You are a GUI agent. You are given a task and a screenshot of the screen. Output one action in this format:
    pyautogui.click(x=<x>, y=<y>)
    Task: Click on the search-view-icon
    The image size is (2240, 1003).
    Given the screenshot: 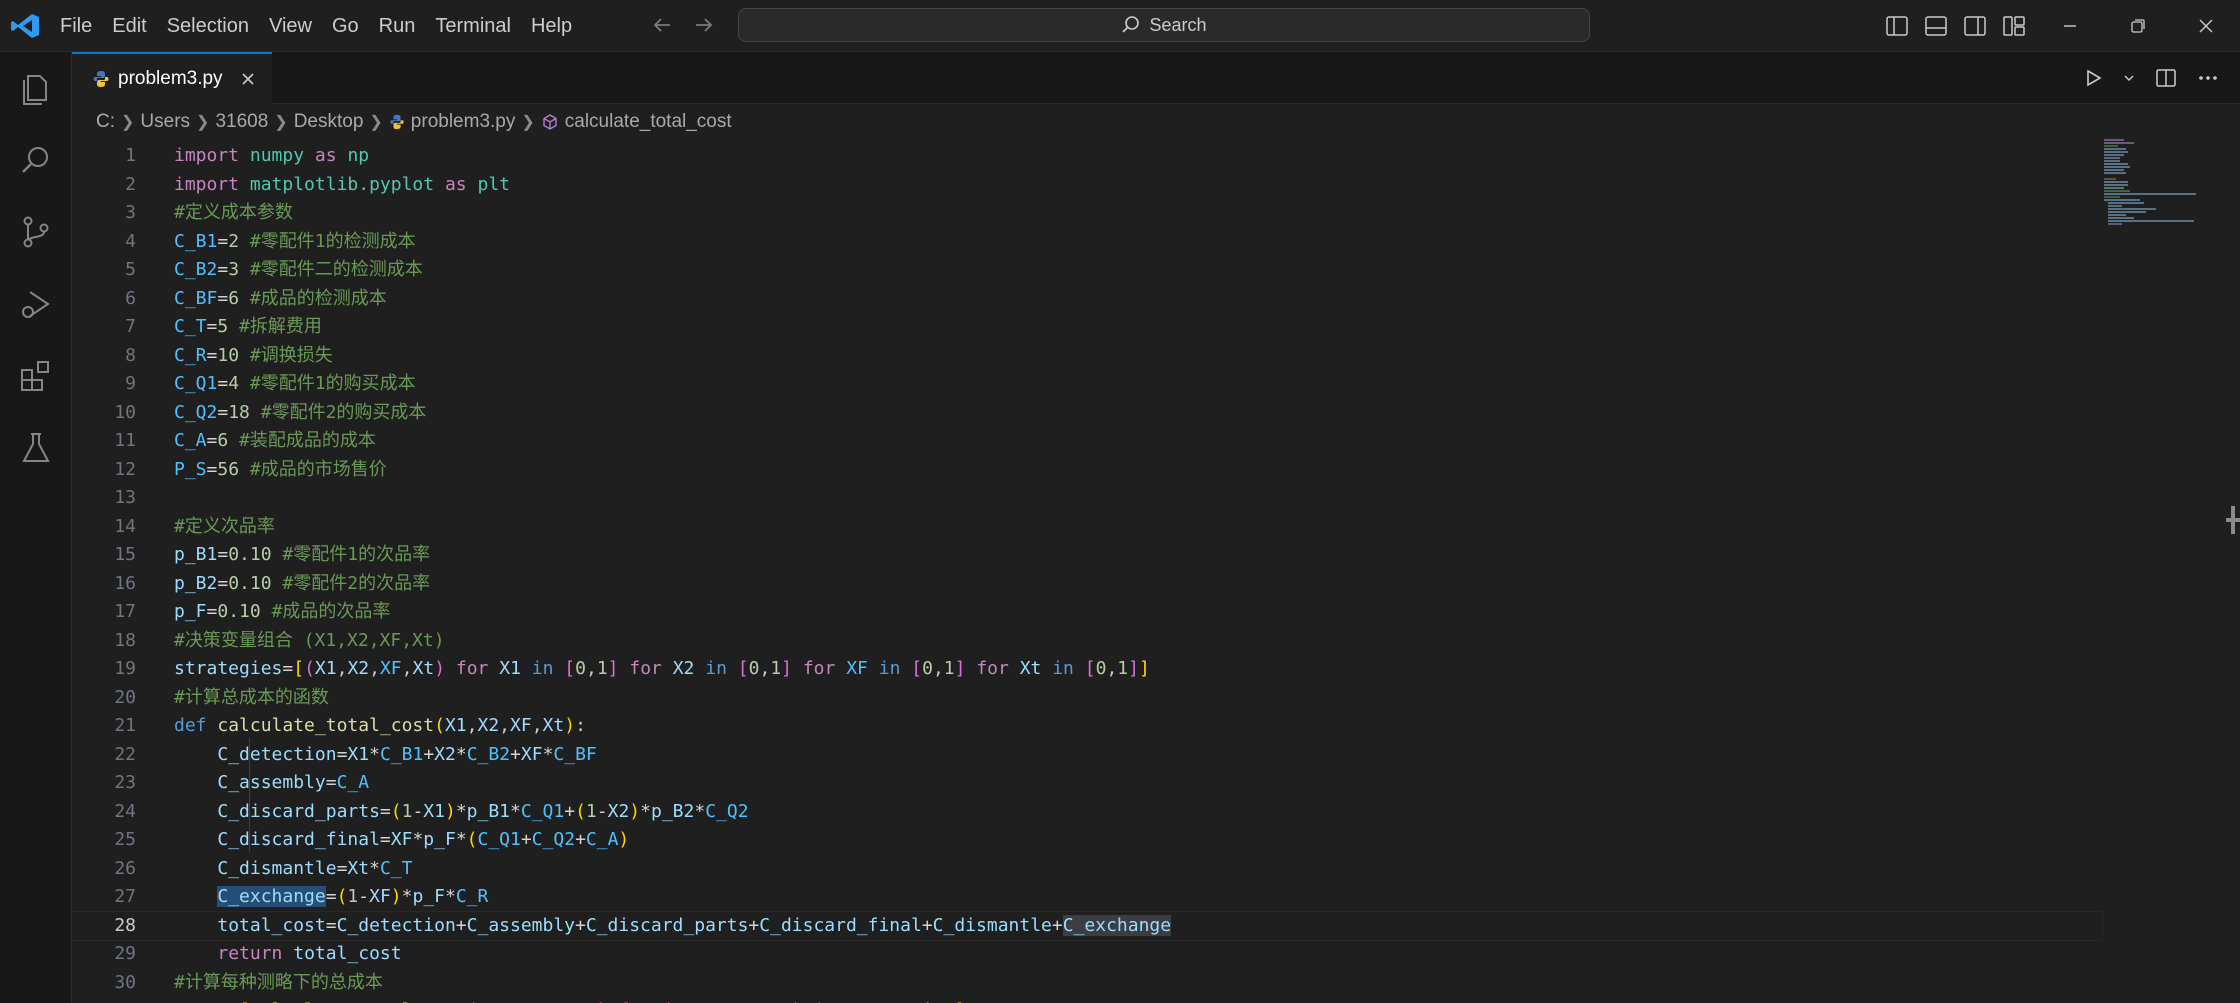 What is the action you would take?
    pyautogui.click(x=36, y=160)
    